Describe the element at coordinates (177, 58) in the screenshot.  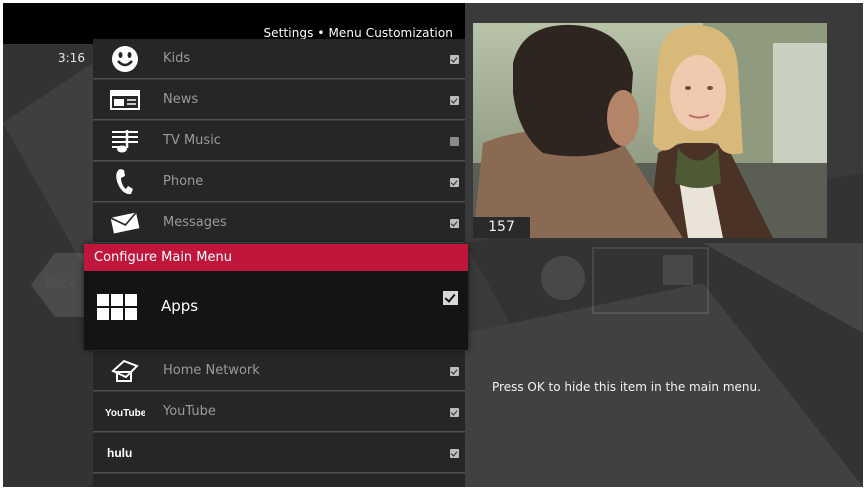
I see `menu-item-label: Kids` at that location.